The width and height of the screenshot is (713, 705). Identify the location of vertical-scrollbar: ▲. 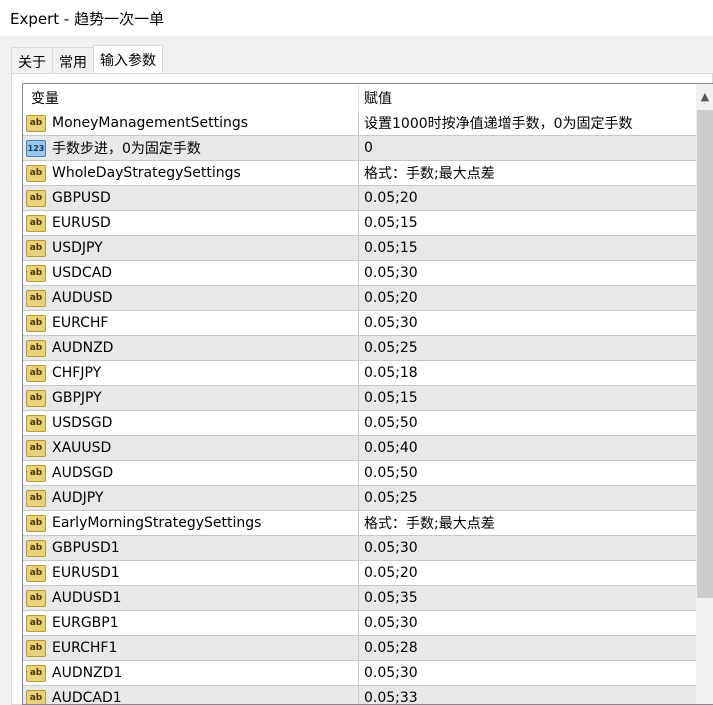
(704, 394).